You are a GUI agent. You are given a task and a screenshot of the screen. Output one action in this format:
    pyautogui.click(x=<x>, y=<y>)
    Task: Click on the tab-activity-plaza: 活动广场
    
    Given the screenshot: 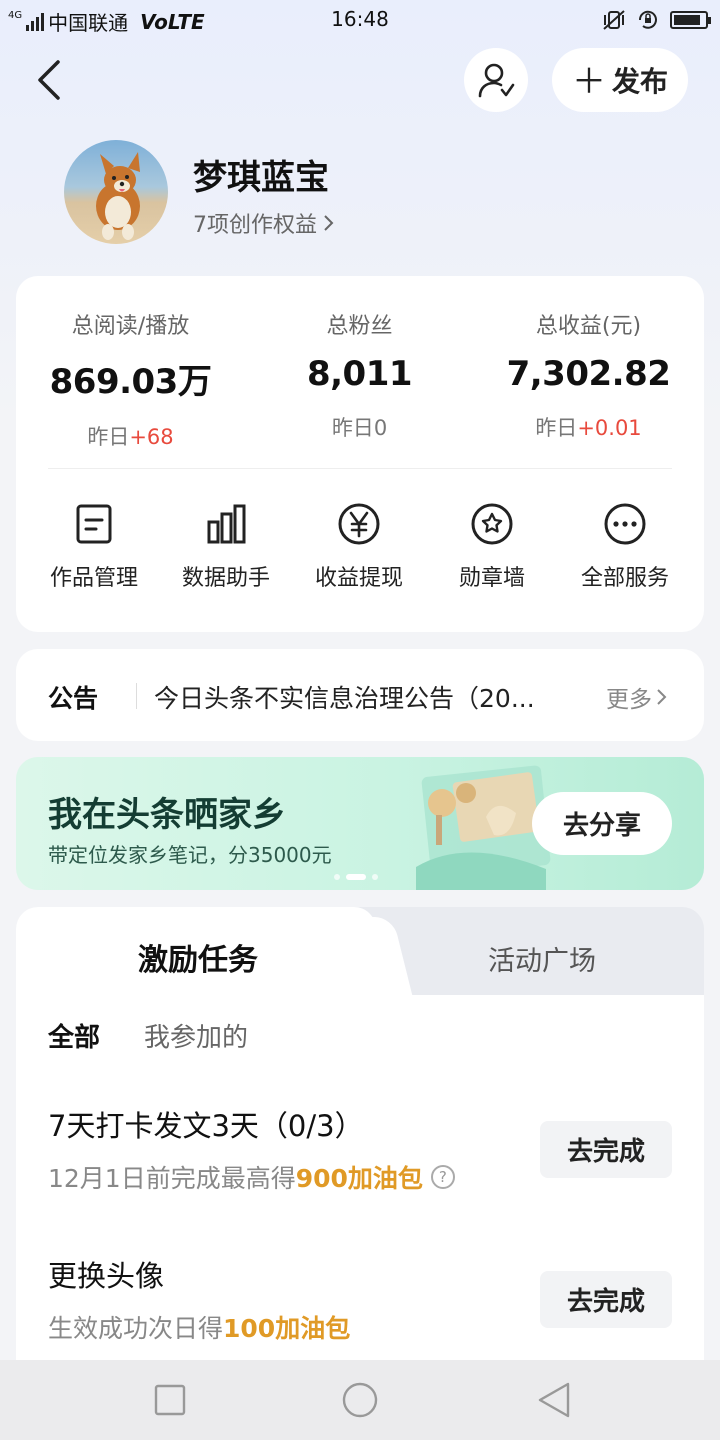 What is the action you would take?
    pyautogui.click(x=542, y=958)
    